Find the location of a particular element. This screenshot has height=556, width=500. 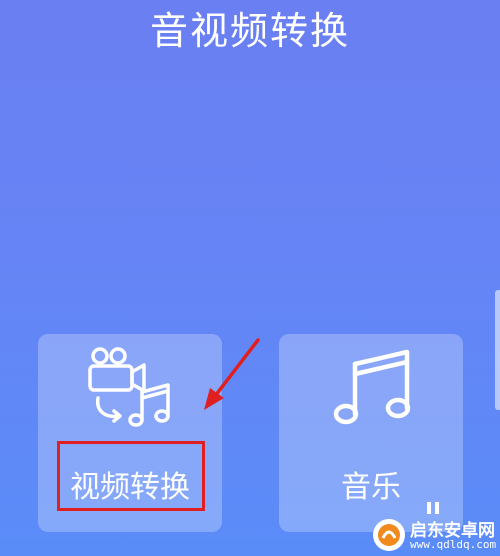

annotation-arrow is located at coordinates (232, 374).